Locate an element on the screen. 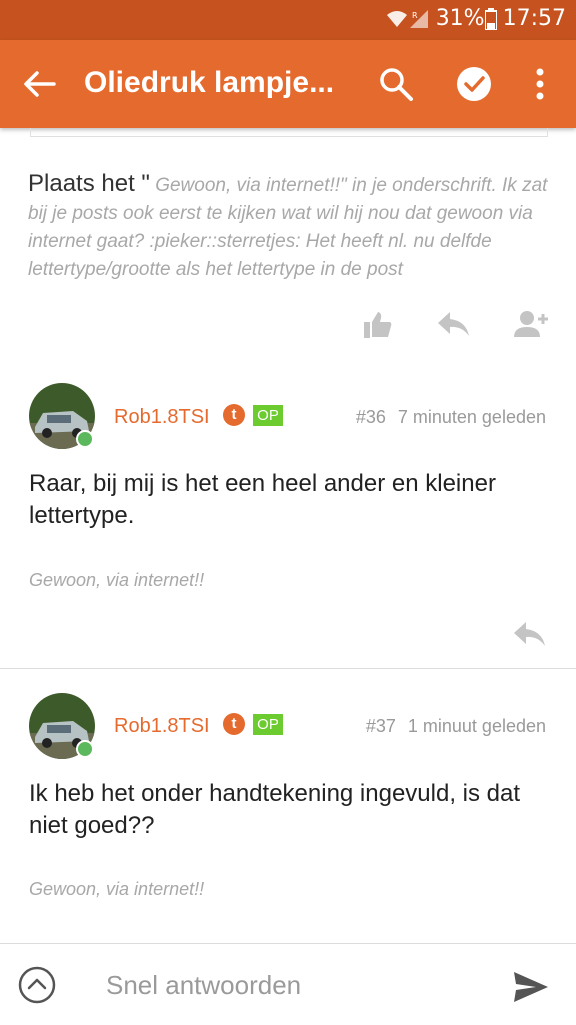  check-circle-icon is located at coordinates (474, 84).